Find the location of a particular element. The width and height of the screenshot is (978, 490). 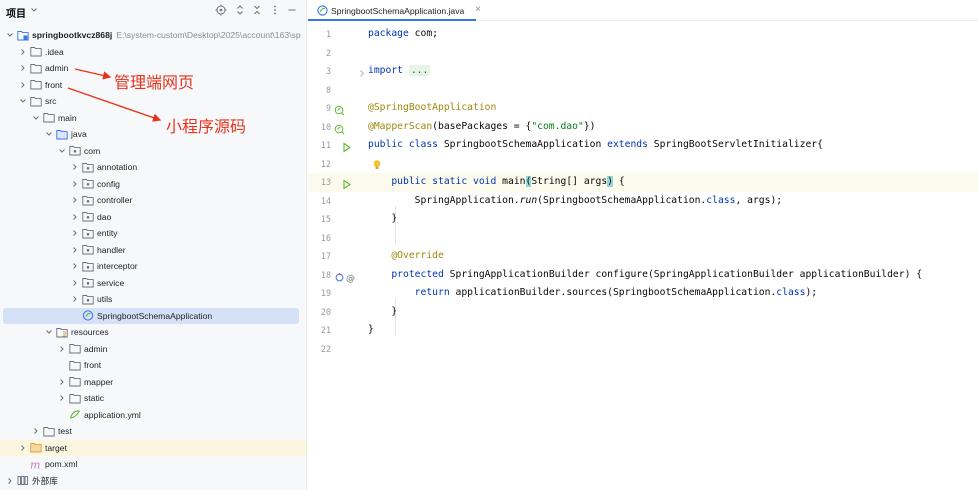

code-line: @MapperScan(basePackages = {"com.dao"}) is located at coordinates (673, 127).